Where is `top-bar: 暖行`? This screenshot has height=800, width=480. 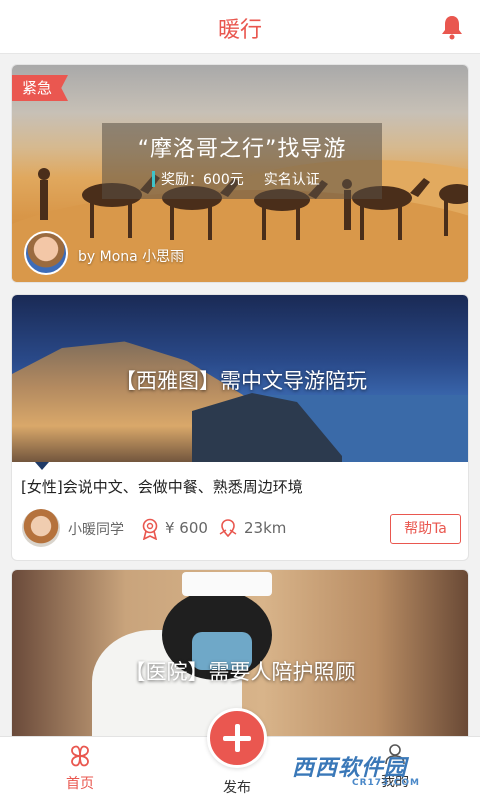 top-bar: 暖行 is located at coordinates (240, 27).